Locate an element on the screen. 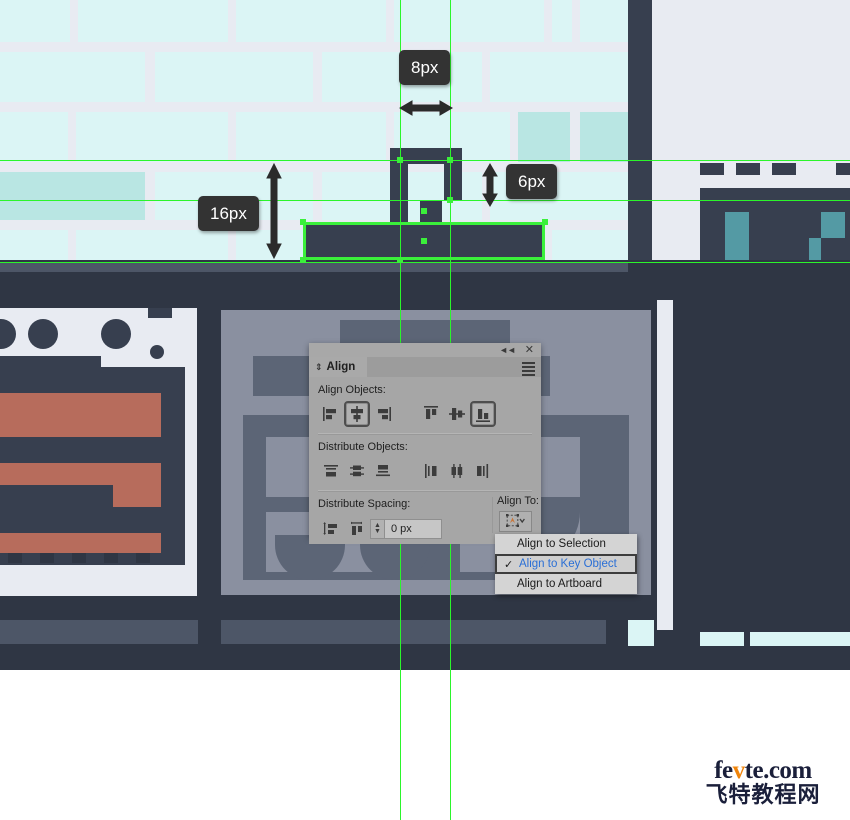  vertical-distribute-bottom-button is located at coordinates (383, 471).